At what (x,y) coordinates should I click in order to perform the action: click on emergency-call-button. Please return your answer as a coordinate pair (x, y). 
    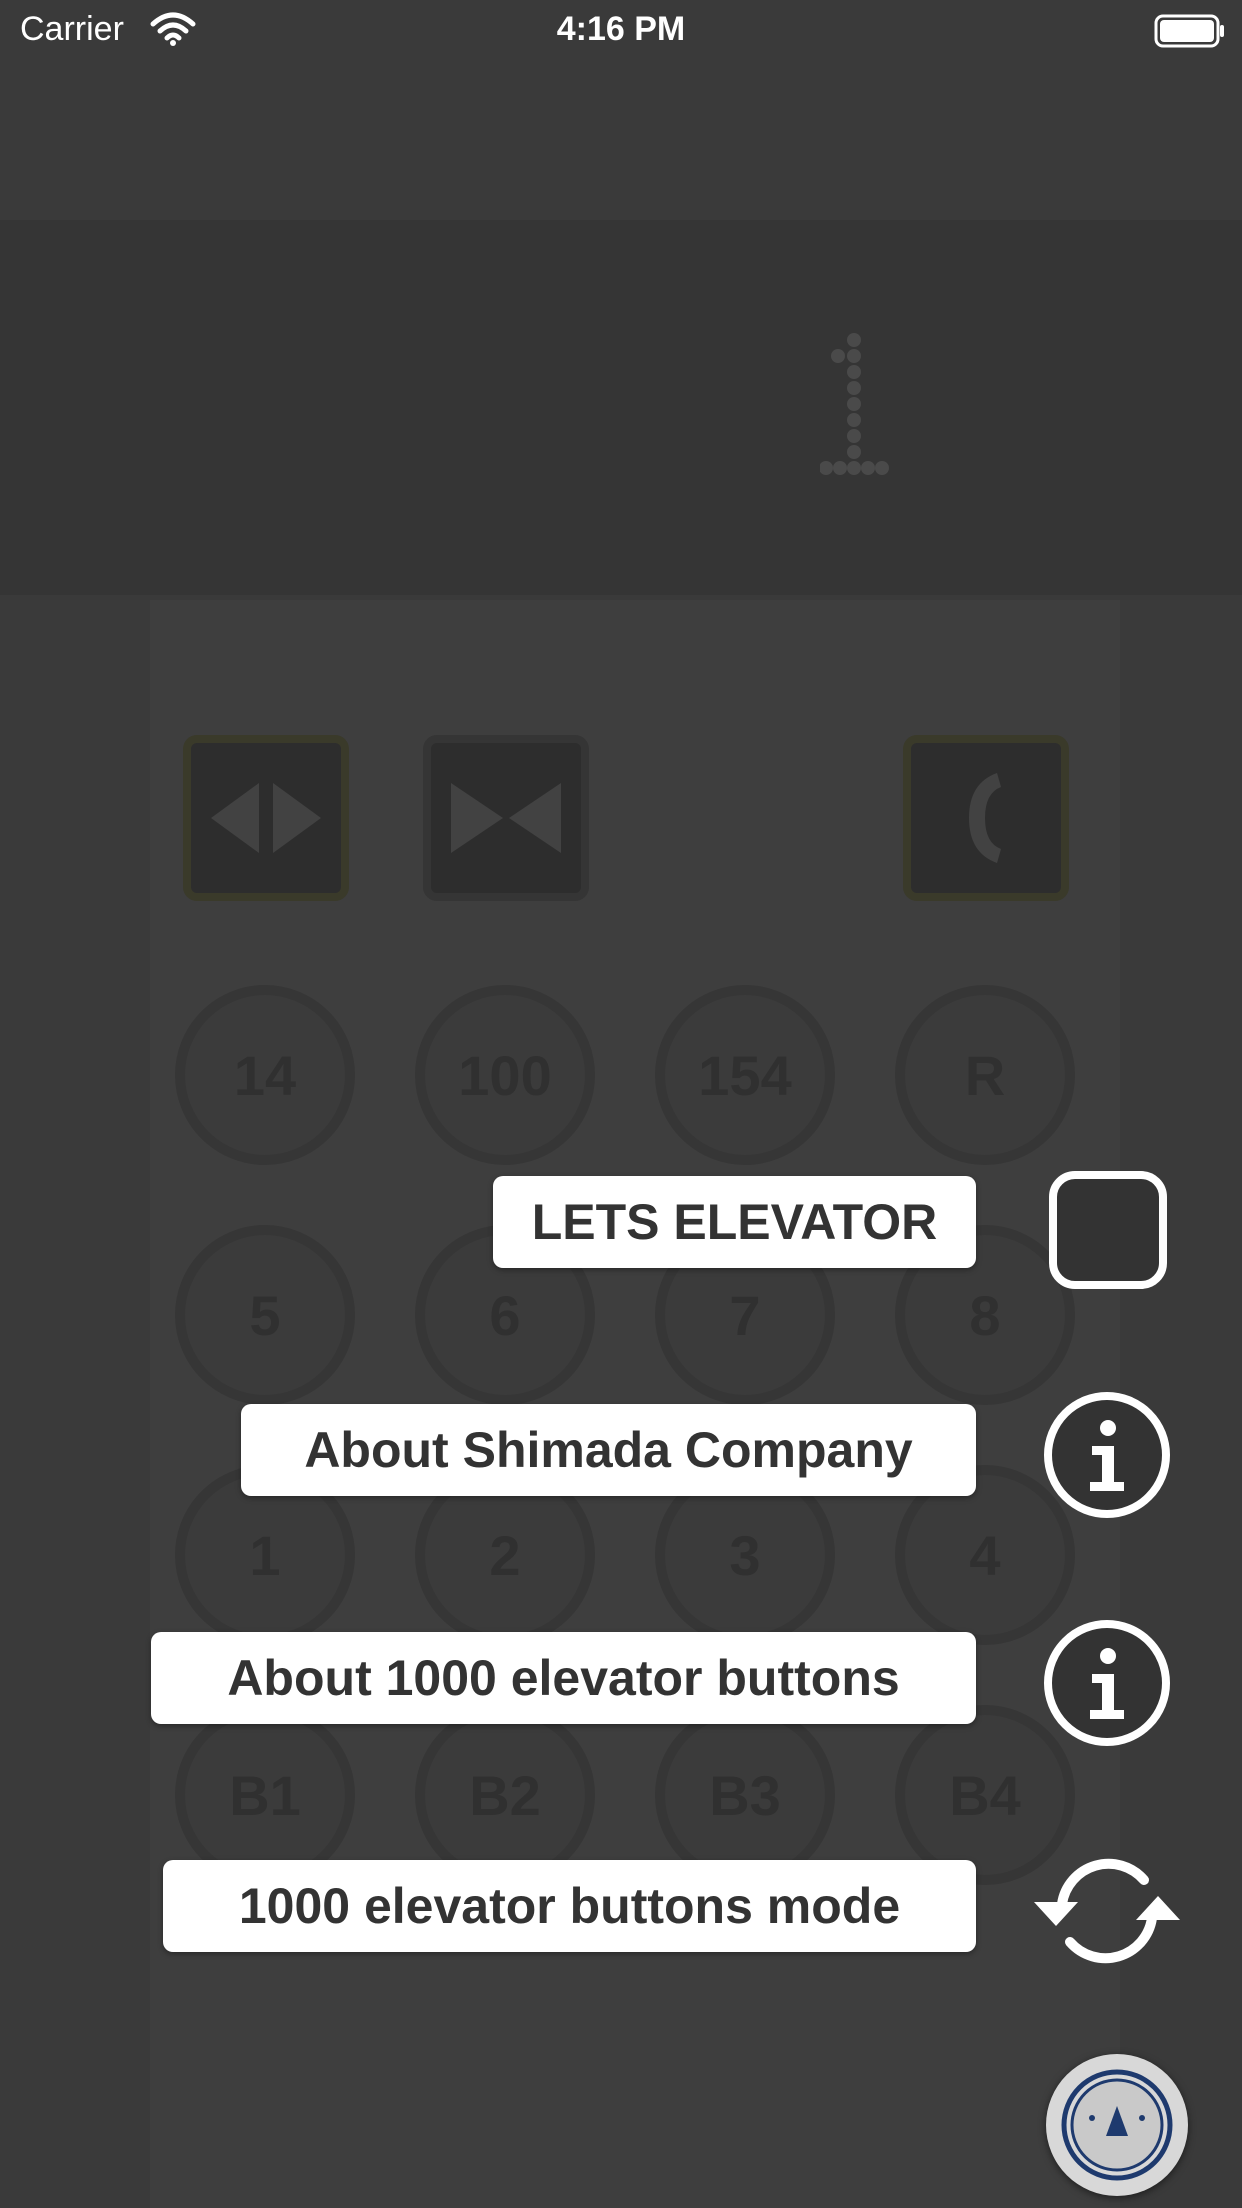
    Looking at the image, I should click on (986, 818).